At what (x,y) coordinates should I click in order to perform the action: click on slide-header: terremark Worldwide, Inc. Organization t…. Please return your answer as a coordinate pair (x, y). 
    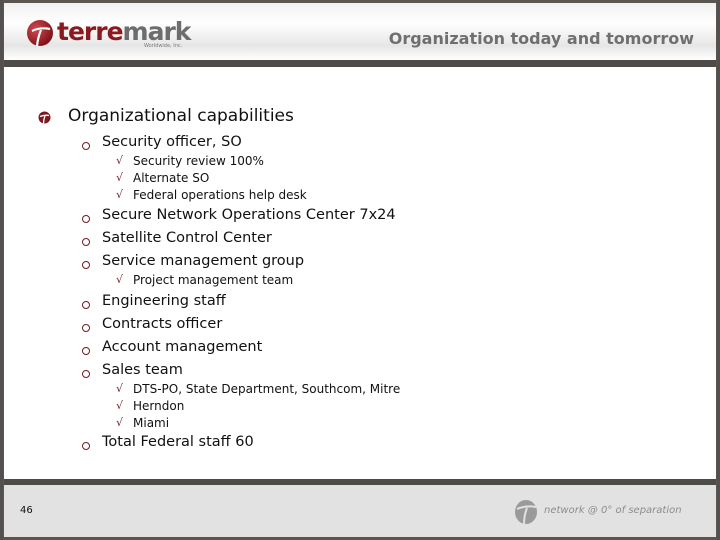
    Looking at the image, I should click on (360, 31).